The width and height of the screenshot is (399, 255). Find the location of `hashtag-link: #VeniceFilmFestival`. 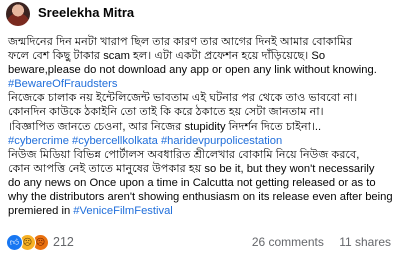

hashtag-link: #VeniceFilmFestival is located at coordinates (122, 211).